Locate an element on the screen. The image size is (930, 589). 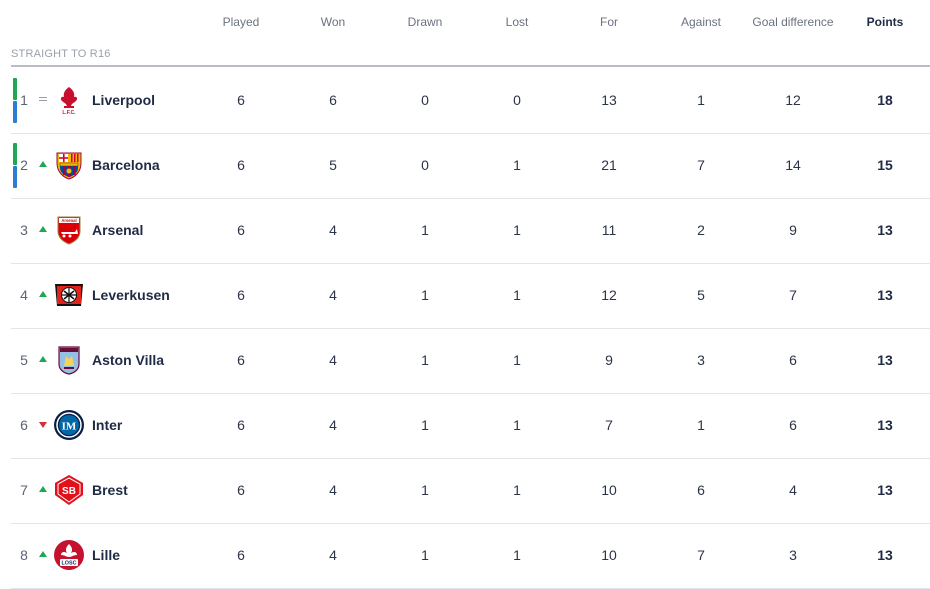
section-label: STRAIGHT TO R16 is located at coordinates (61, 54).